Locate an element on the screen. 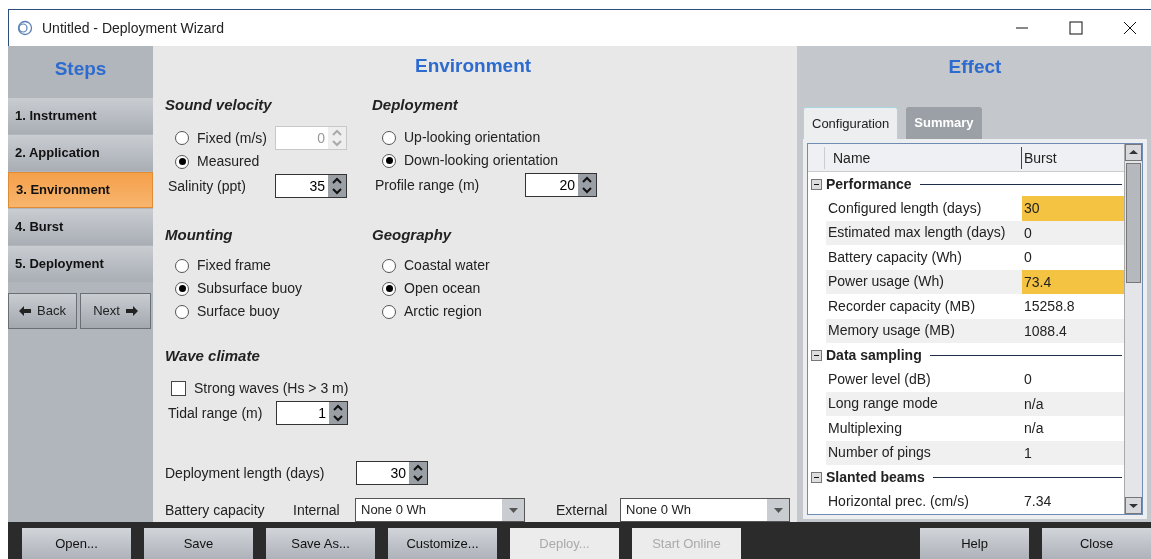 The width and height of the screenshot is (1151, 559). spin-field: 1 is located at coordinates (312, 413).